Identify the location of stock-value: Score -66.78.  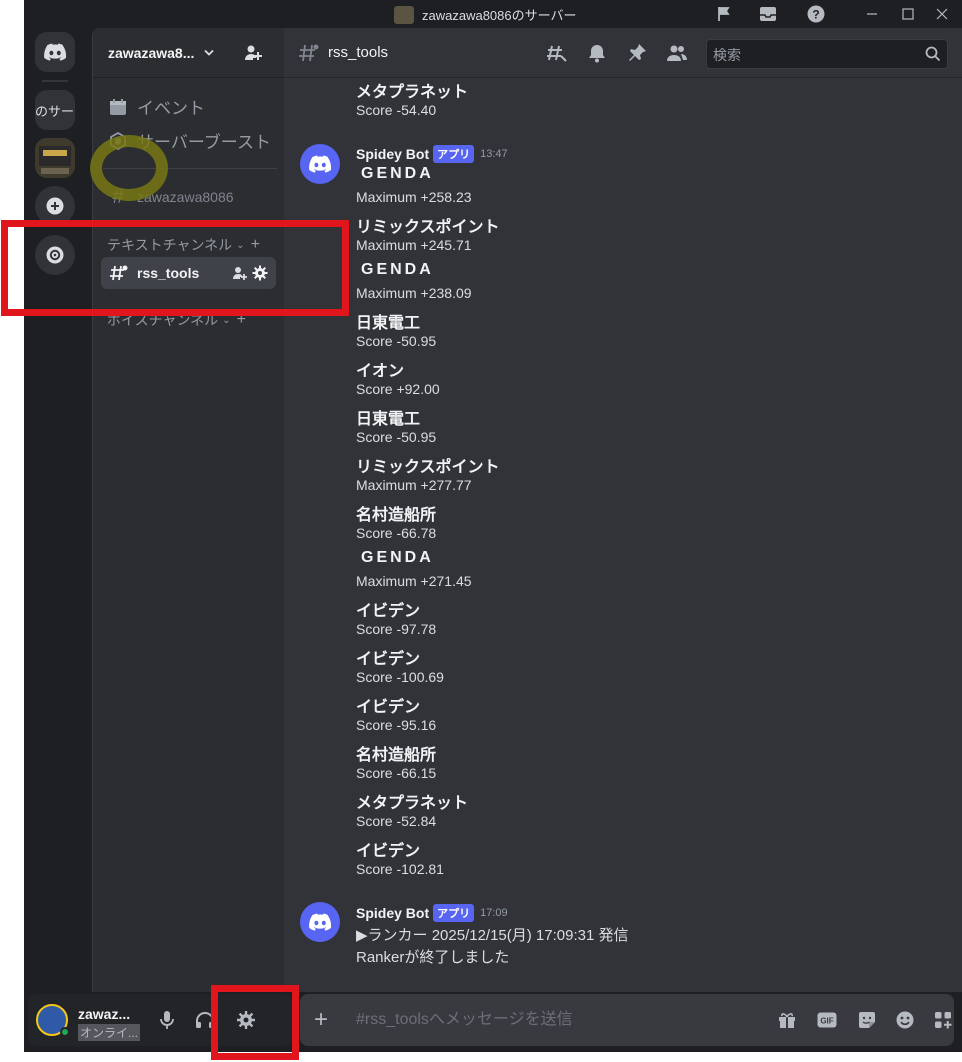
(396, 533).